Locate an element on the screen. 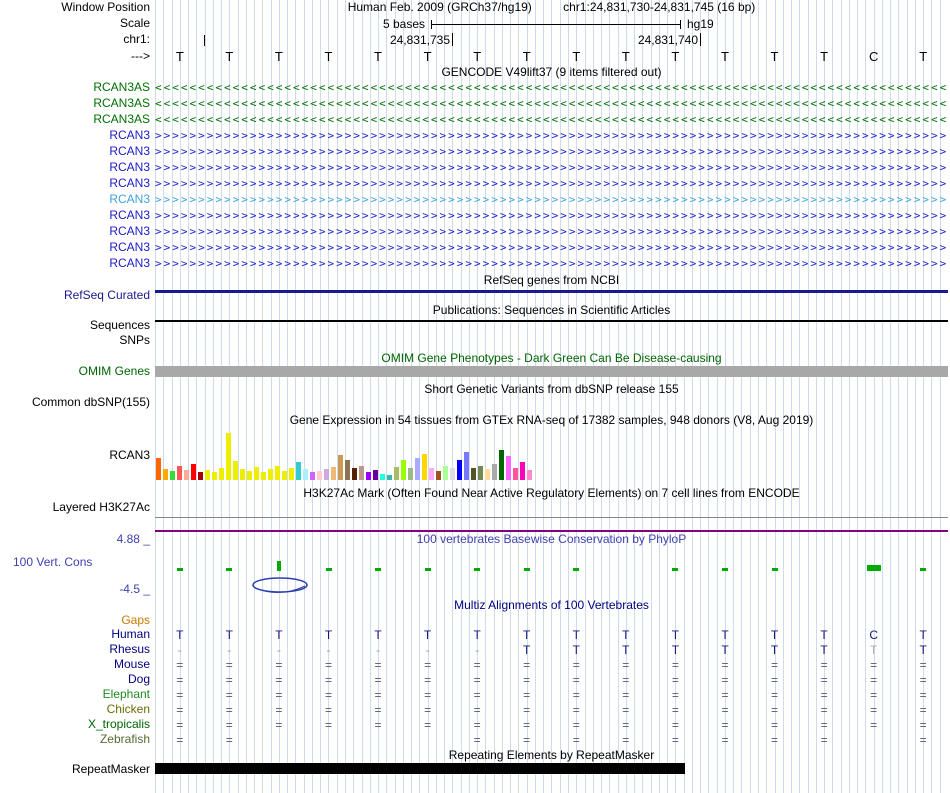 The image size is (950, 793). refseq-curated-label: RefSeq Curated is located at coordinates (75, 295).